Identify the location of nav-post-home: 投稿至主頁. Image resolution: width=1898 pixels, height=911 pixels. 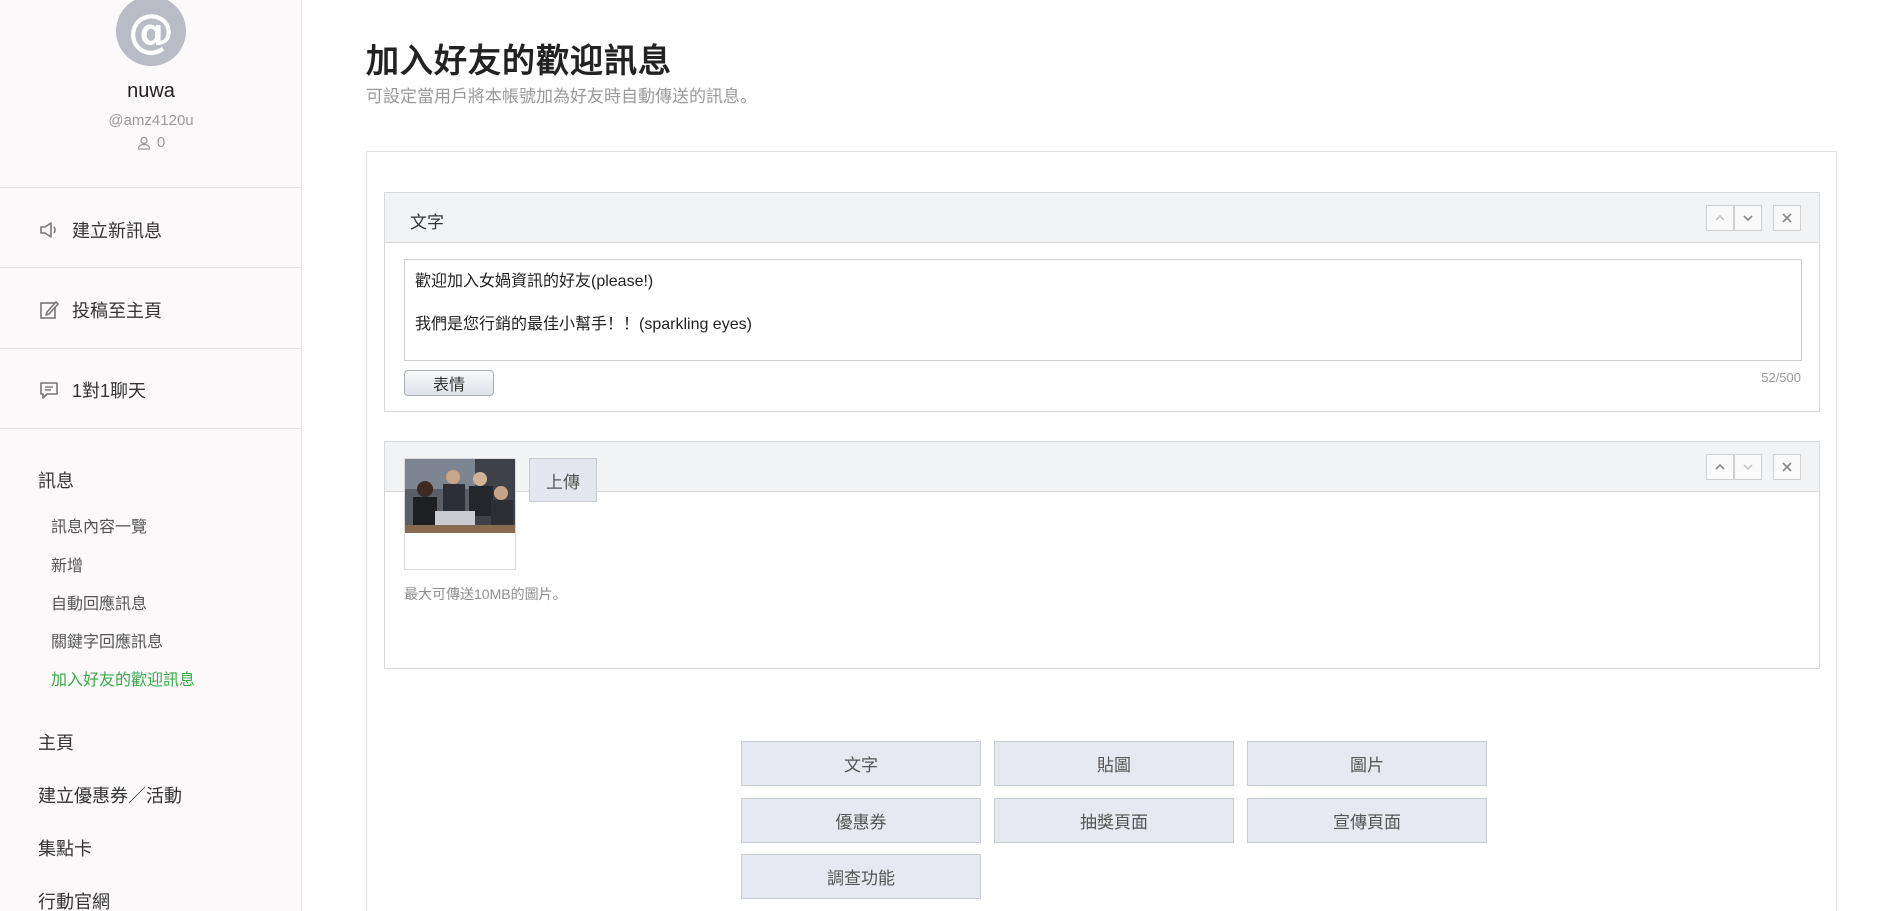
(100, 310).